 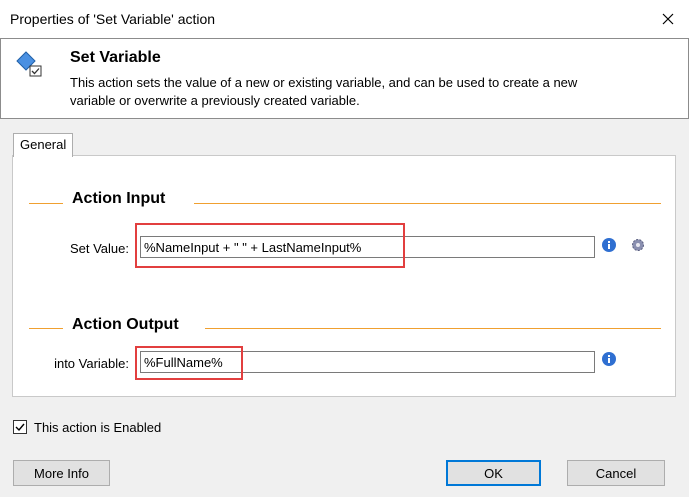 What do you see at coordinates (61, 473) in the screenshot?
I see `more-info-button: More Info` at bounding box center [61, 473].